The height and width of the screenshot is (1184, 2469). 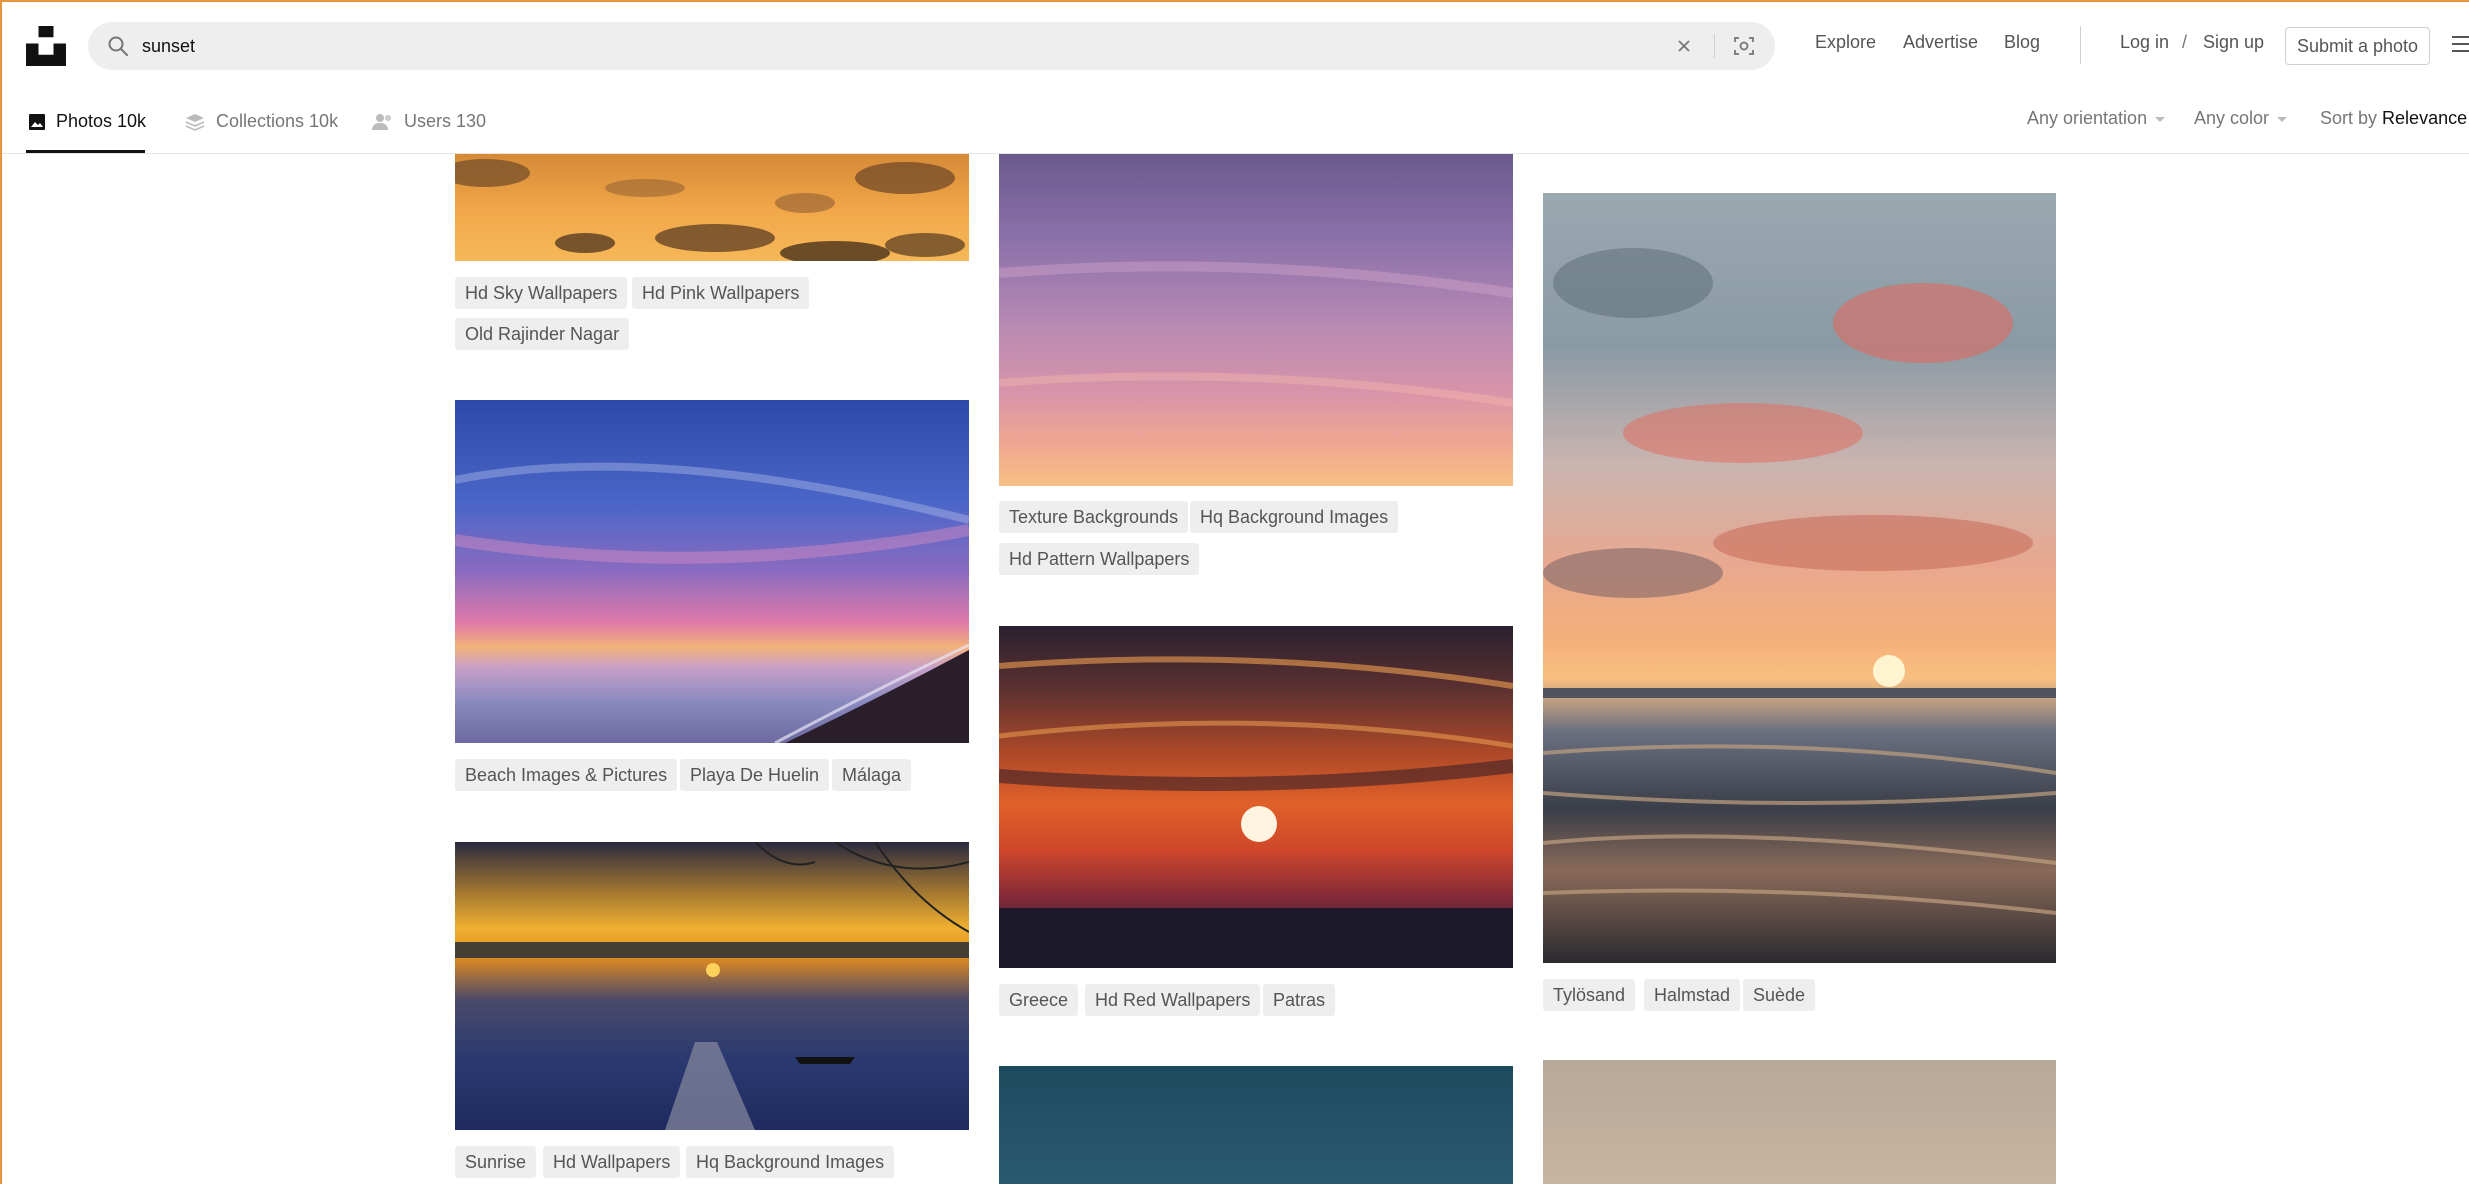 What do you see at coordinates (381, 121) in the screenshot?
I see `users-icon` at bounding box center [381, 121].